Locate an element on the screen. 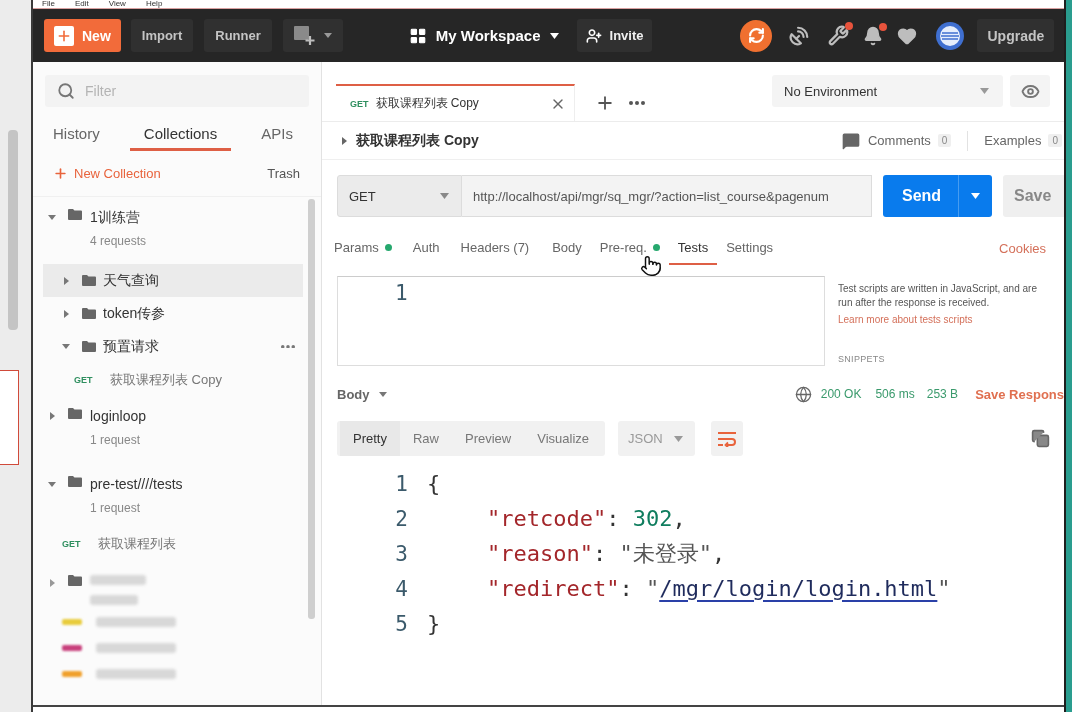 The height and width of the screenshot is (712, 1072). request-tab: Settings is located at coordinates (750, 251).